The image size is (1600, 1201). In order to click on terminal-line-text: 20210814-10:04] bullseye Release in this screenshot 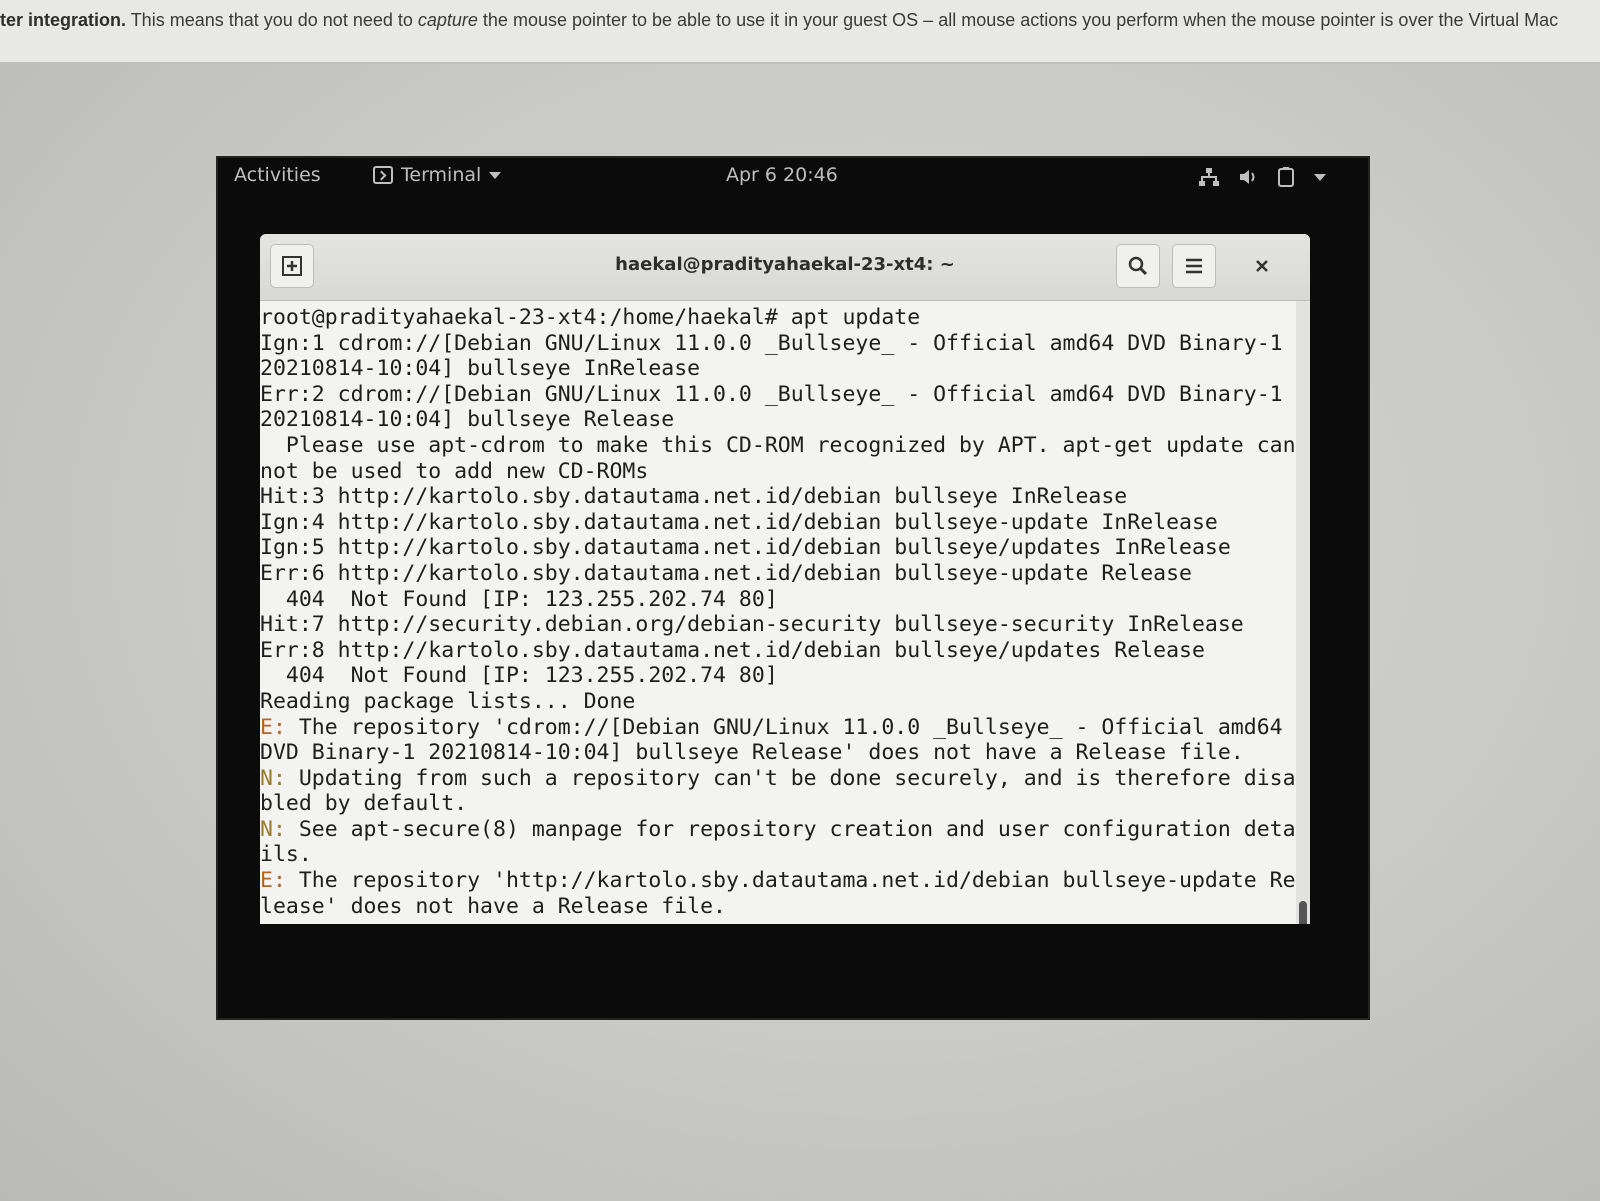, I will do `click(467, 420)`.